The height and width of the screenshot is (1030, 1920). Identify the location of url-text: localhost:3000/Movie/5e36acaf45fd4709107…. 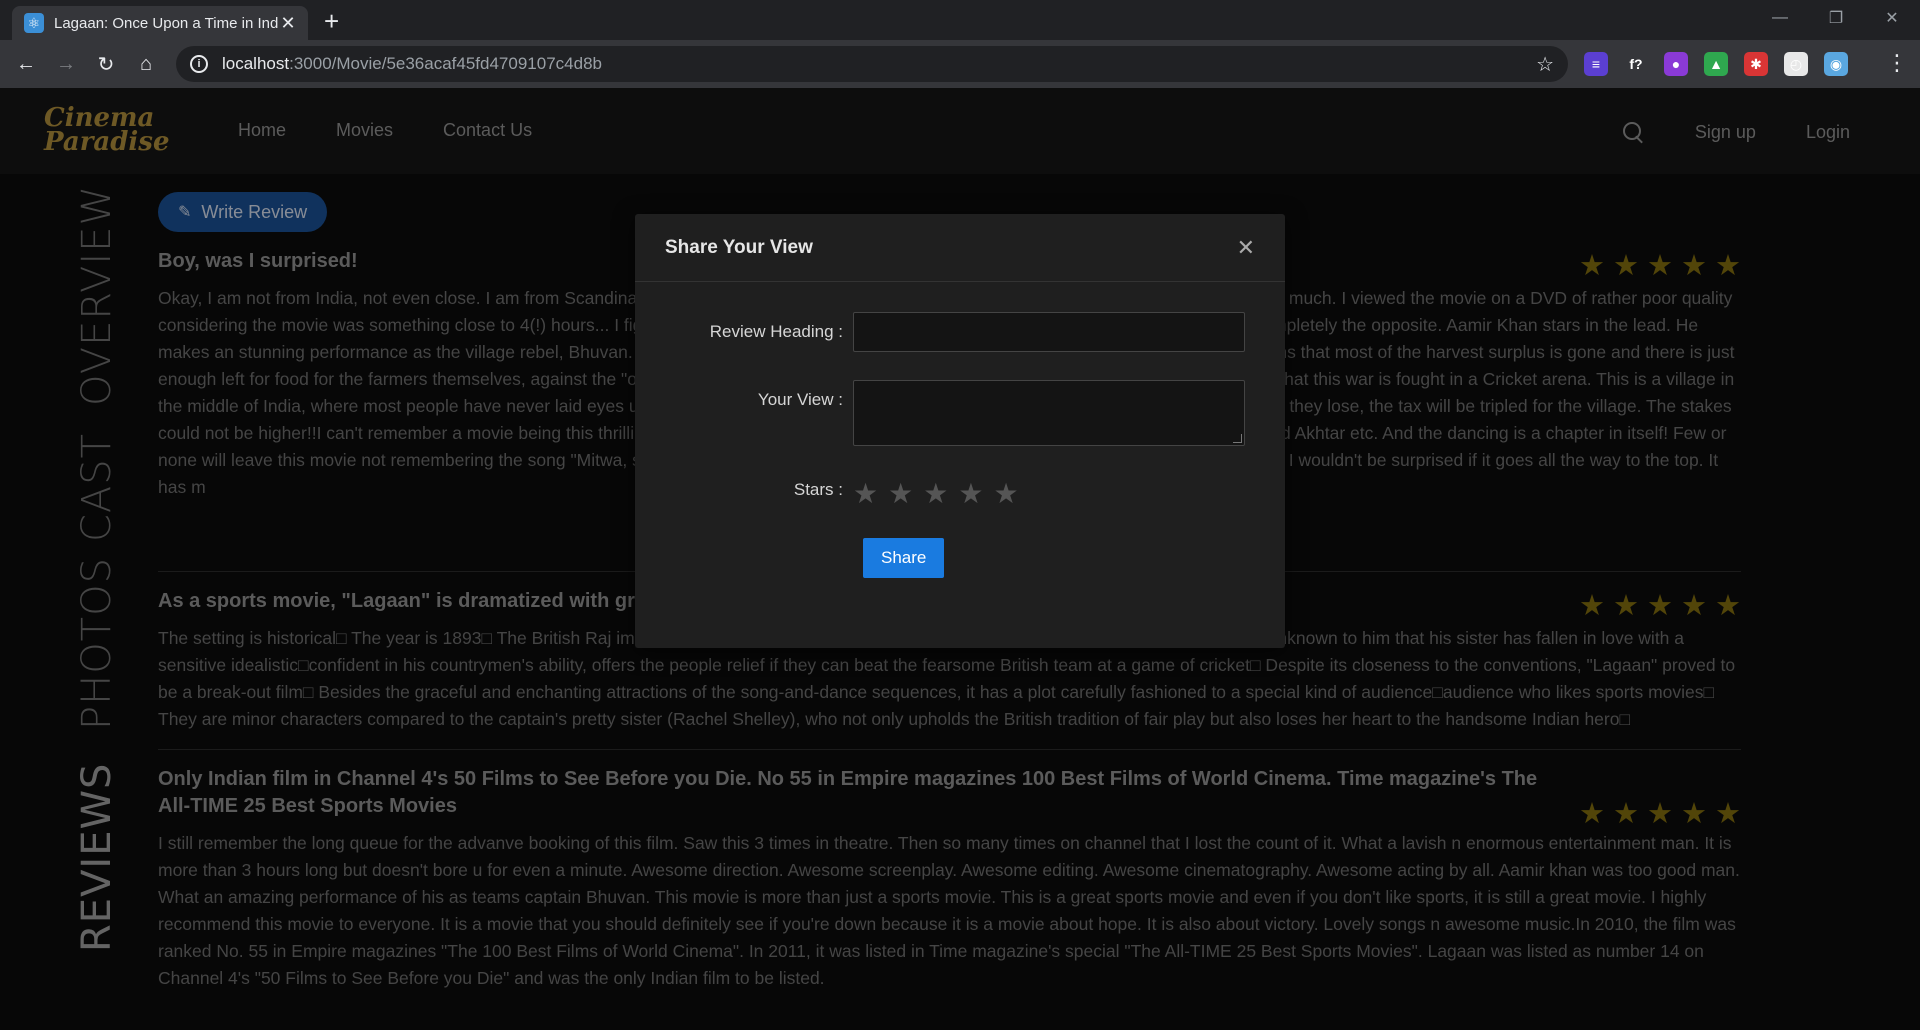
(879, 64).